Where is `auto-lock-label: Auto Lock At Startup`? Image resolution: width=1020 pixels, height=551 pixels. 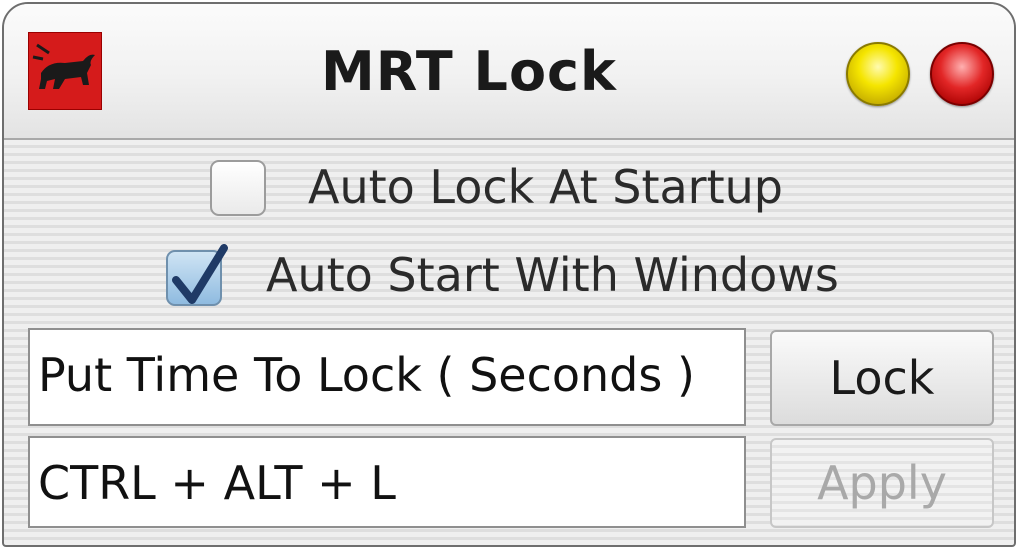 auto-lock-label: Auto Lock At Startup is located at coordinates (545, 187).